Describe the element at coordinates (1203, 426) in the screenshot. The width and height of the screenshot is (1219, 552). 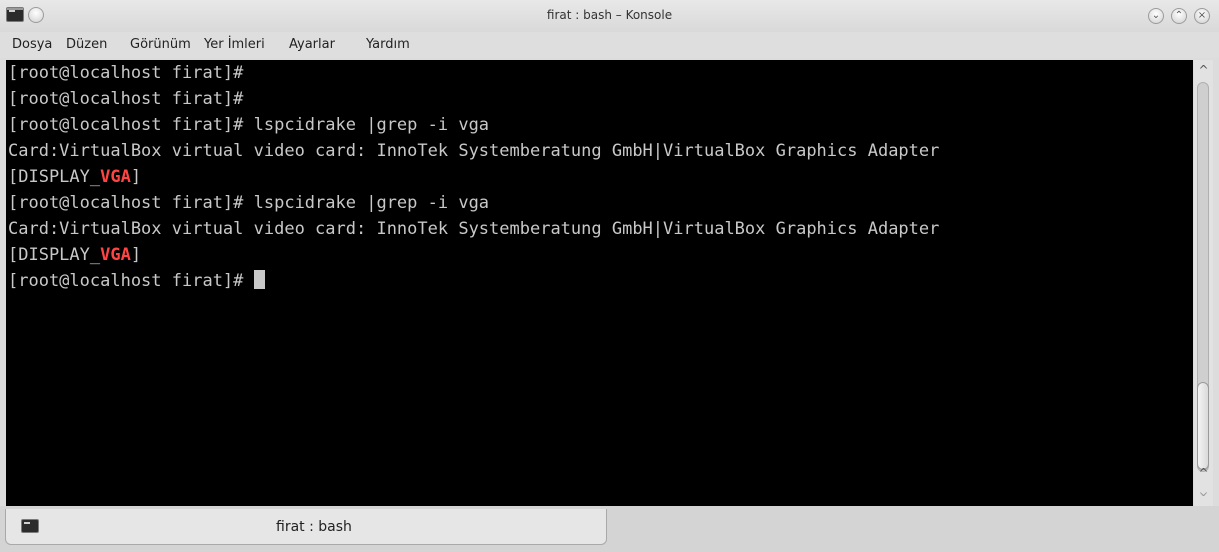
I see `scroll-thumb` at that location.